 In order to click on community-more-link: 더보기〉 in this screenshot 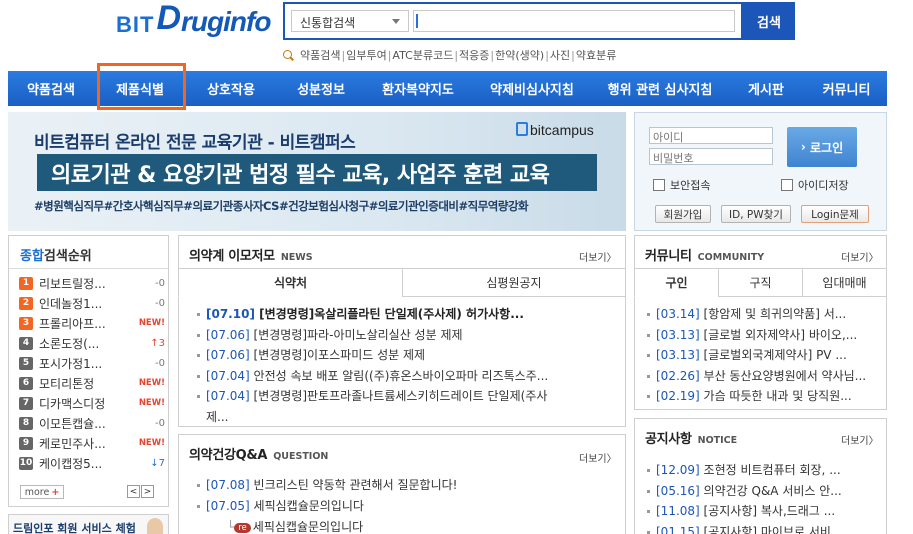, I will do `click(860, 256)`.